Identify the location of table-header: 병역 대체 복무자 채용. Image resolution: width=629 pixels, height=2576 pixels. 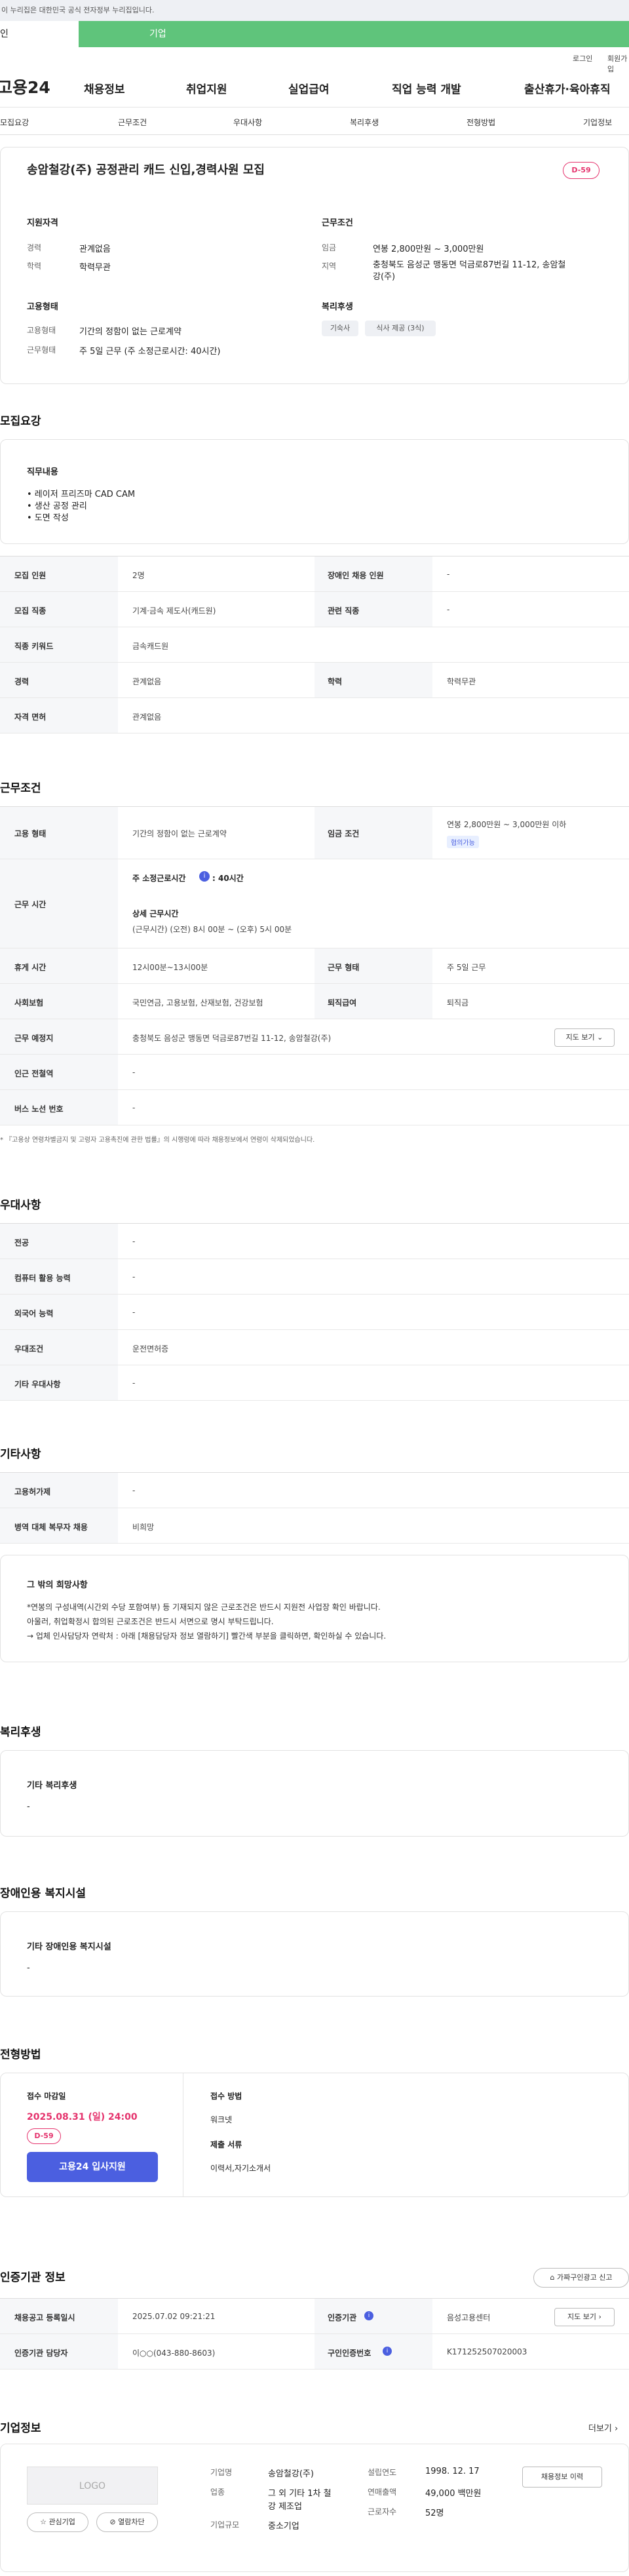
(51, 1527).